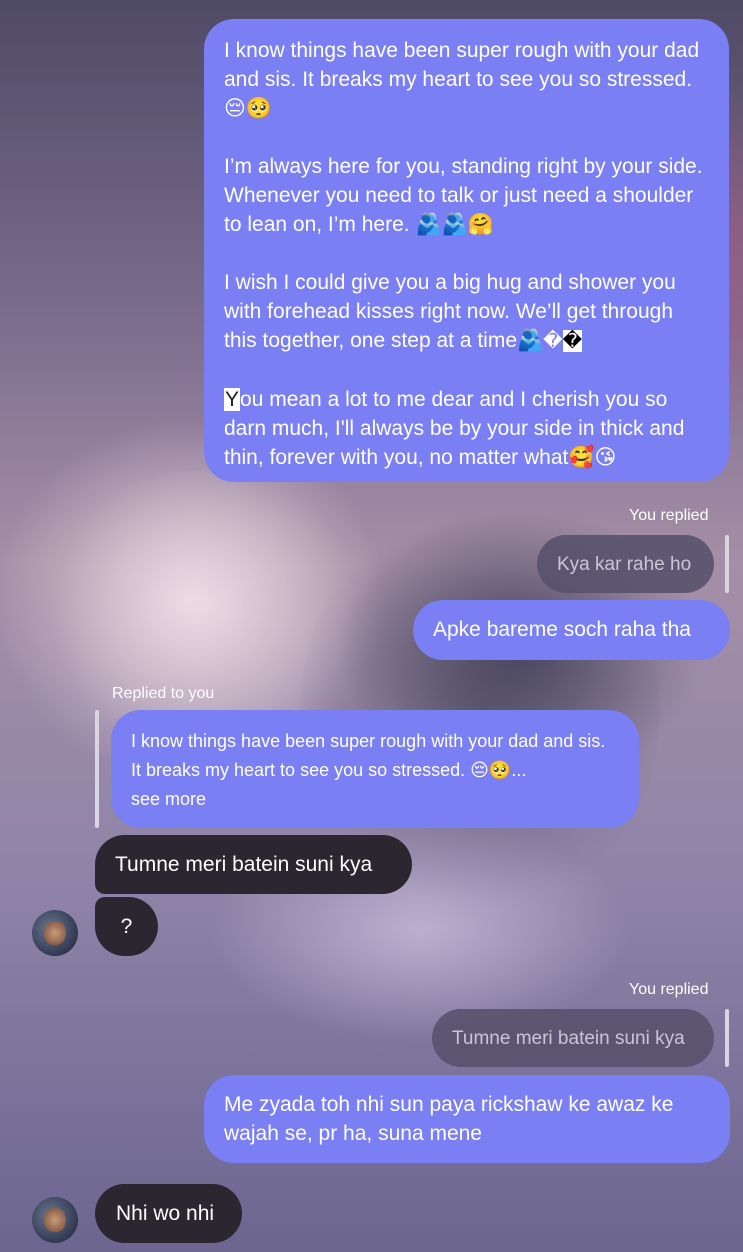  I want to click on message-bubble-outgoing: Apke bareme soch raha tha, so click(571, 630).